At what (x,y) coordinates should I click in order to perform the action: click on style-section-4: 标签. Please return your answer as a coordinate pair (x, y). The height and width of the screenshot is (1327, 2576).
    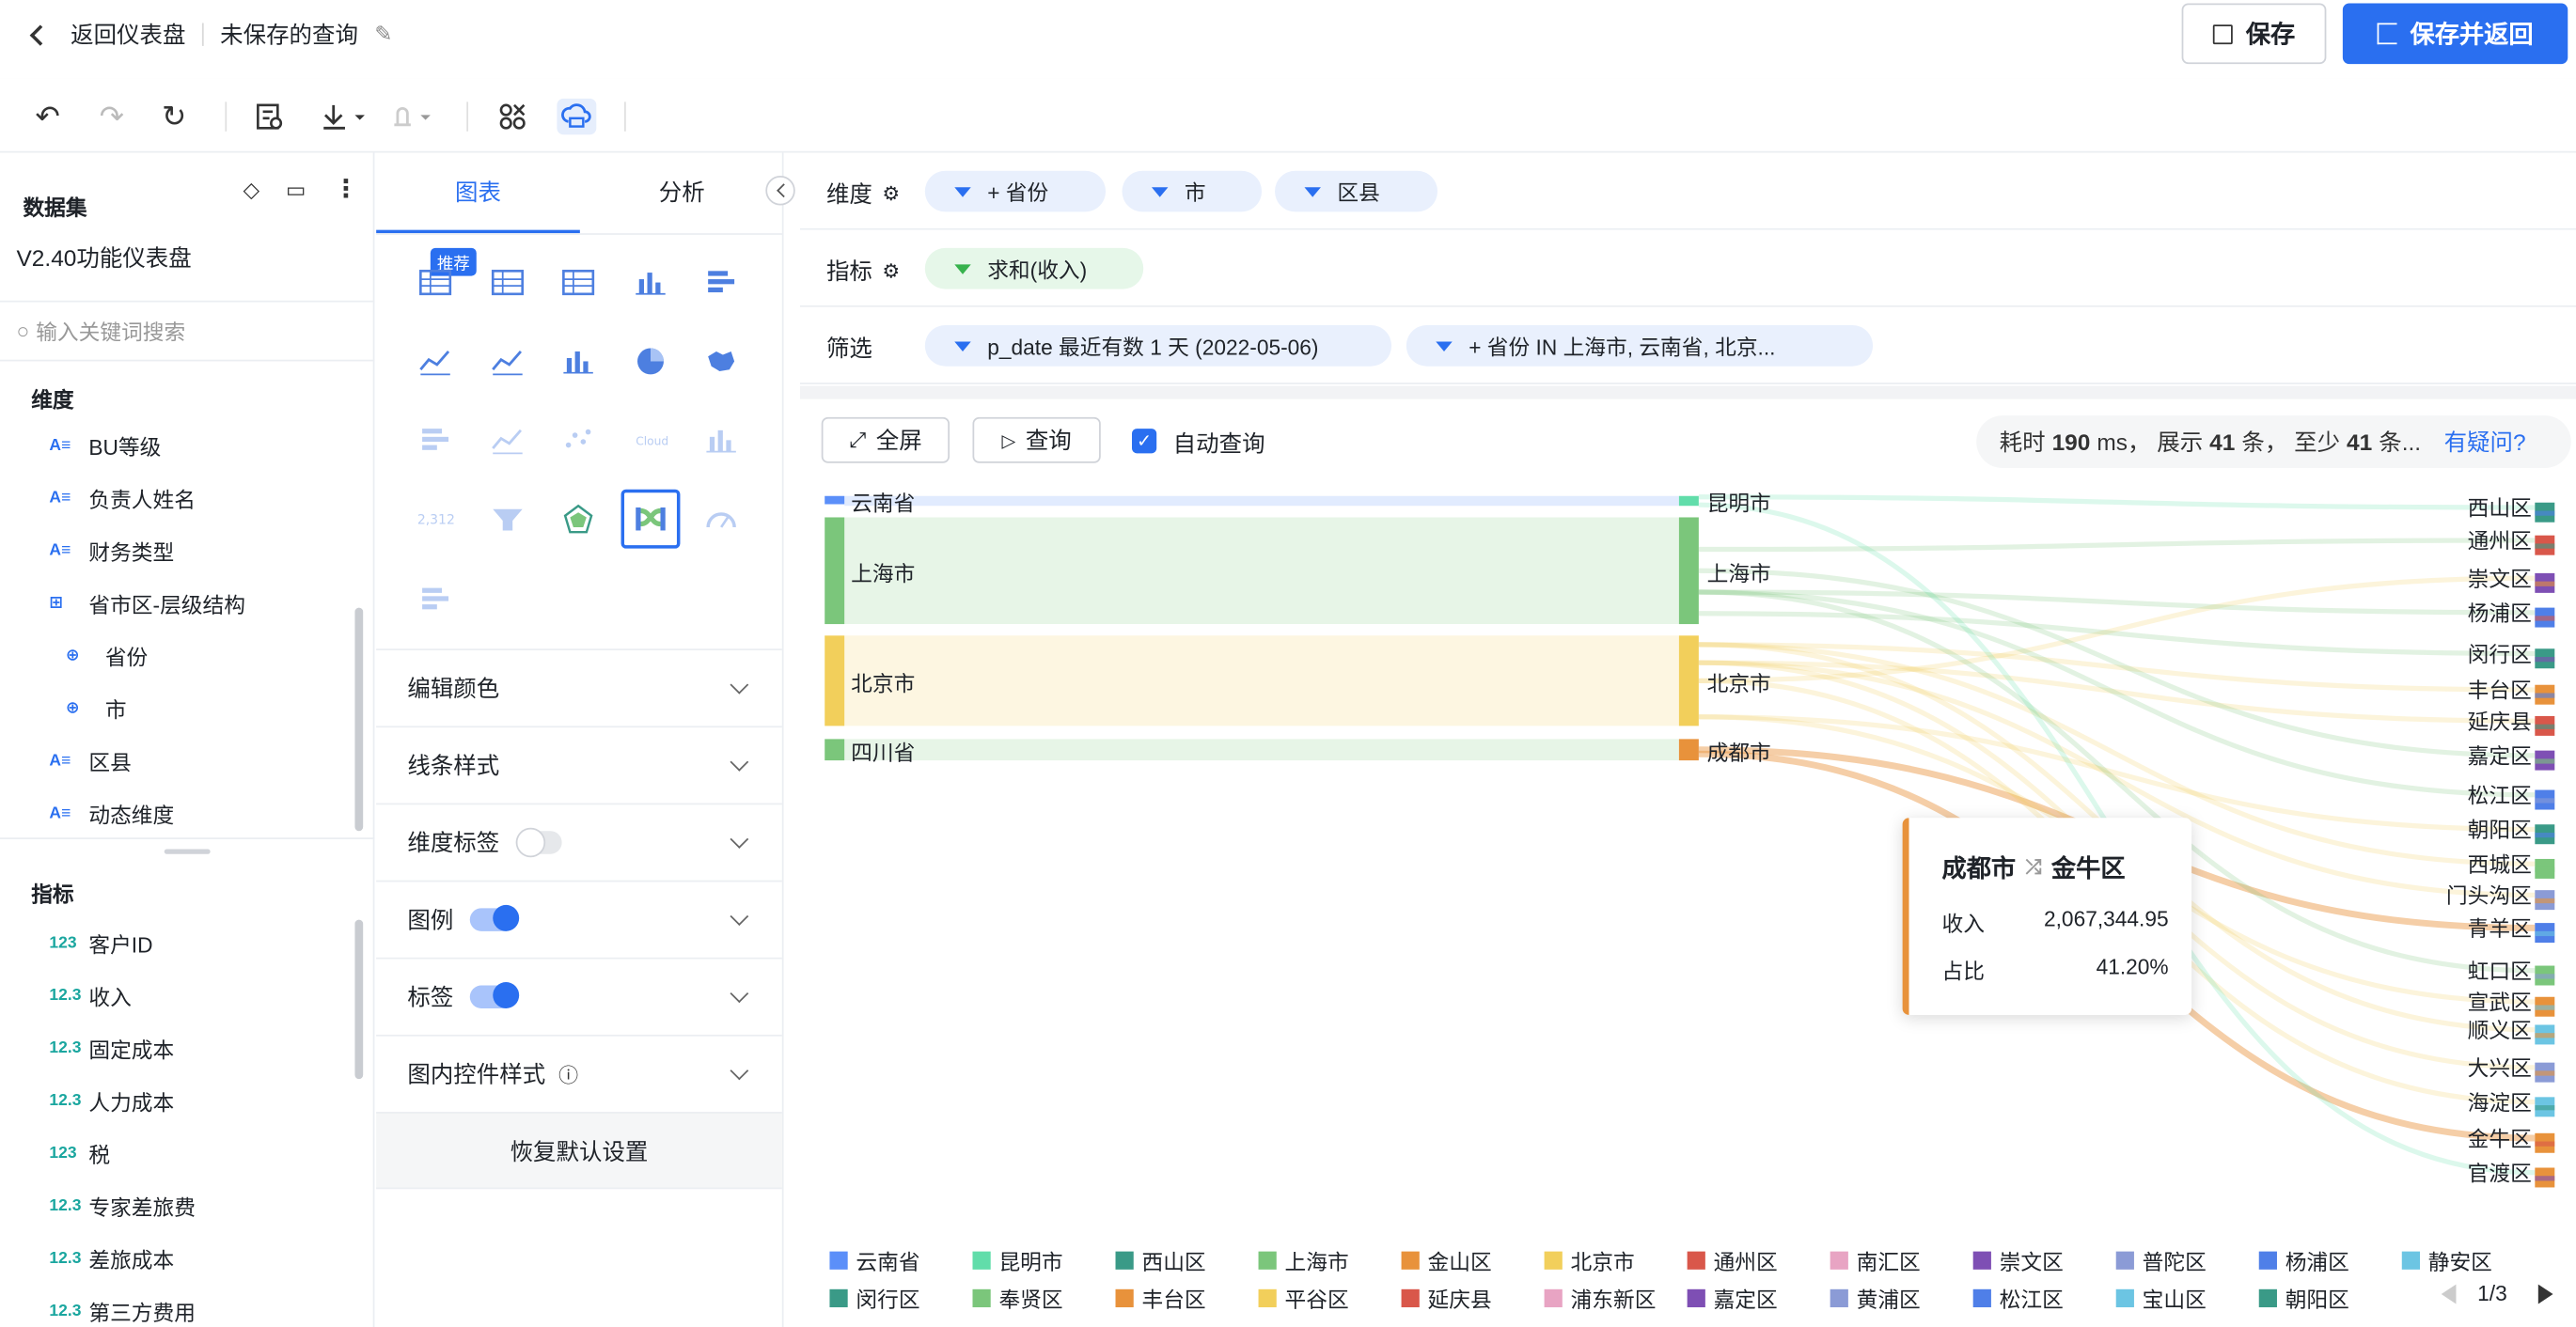
    Looking at the image, I should click on (579, 996).